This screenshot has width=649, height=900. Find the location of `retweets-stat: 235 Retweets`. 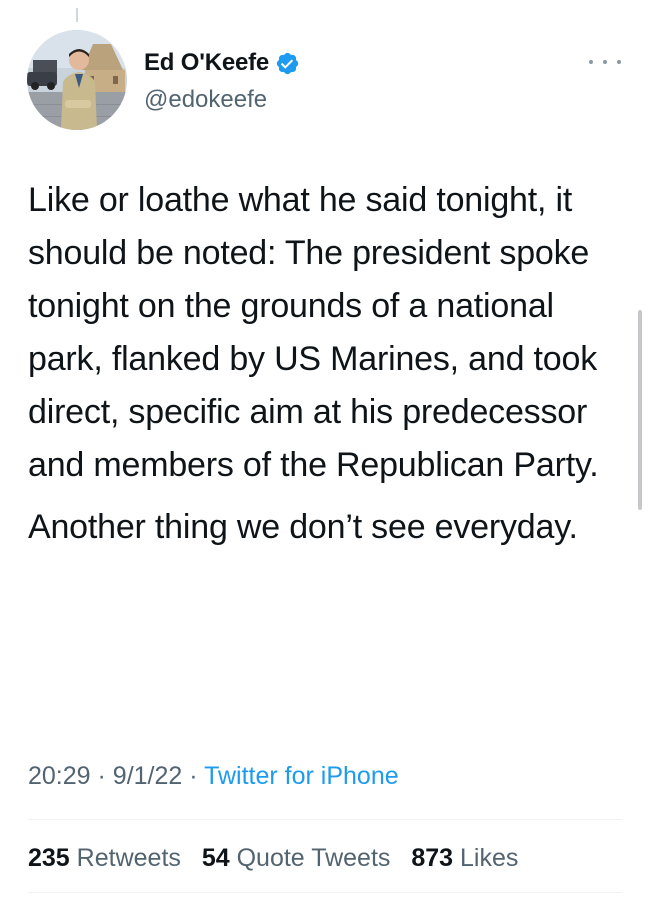

retweets-stat: 235 Retweets is located at coordinates (104, 858).